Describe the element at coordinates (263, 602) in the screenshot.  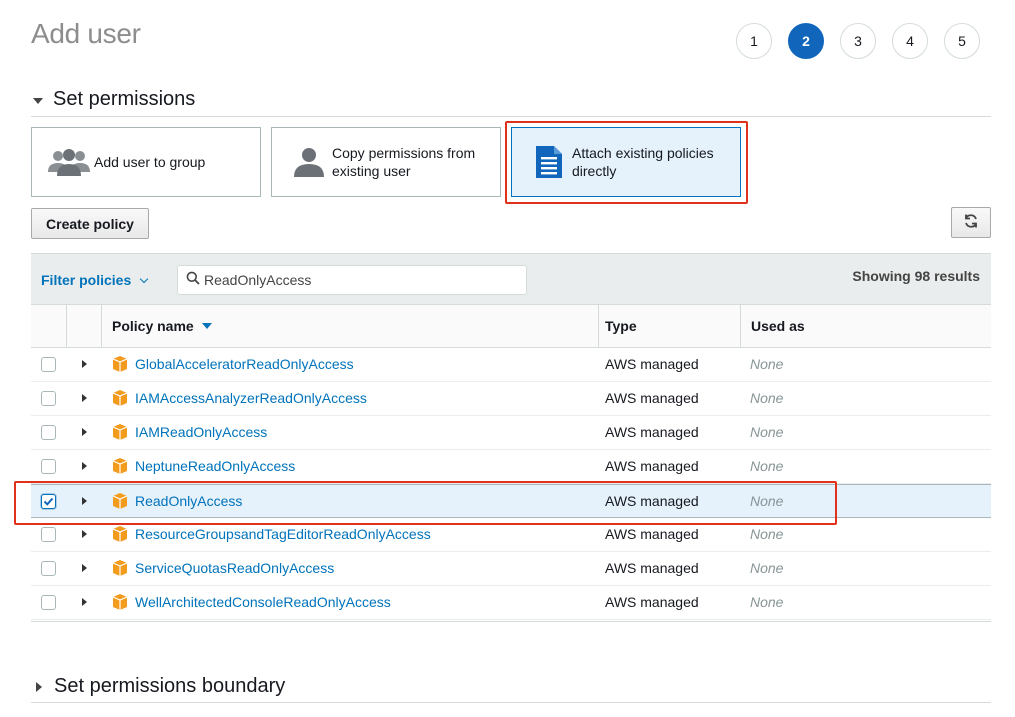
I see `policy-name-link: WellArchitectedConsoleReadOnlyAccess` at that location.